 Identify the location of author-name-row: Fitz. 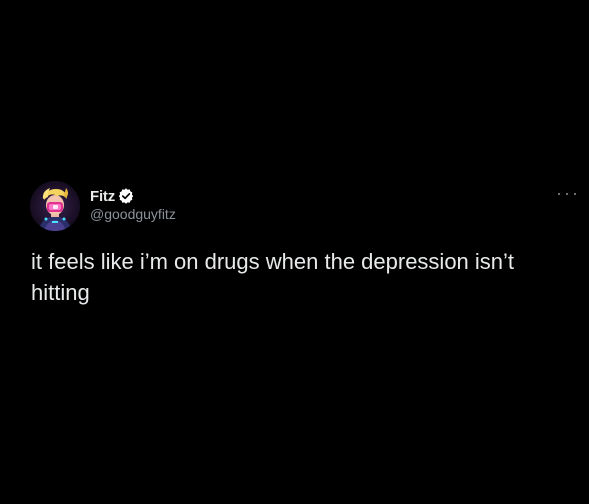
(112, 196).